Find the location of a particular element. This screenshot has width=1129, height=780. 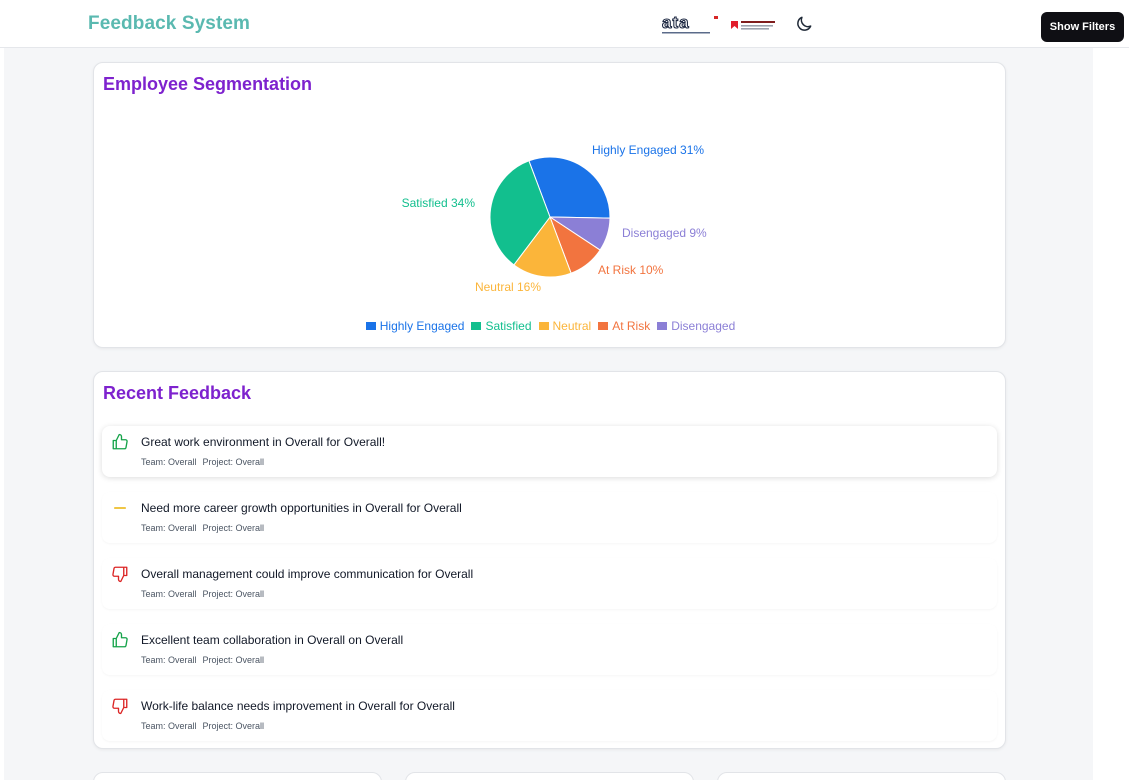

svg-text: ata is located at coordinates (676, 23).